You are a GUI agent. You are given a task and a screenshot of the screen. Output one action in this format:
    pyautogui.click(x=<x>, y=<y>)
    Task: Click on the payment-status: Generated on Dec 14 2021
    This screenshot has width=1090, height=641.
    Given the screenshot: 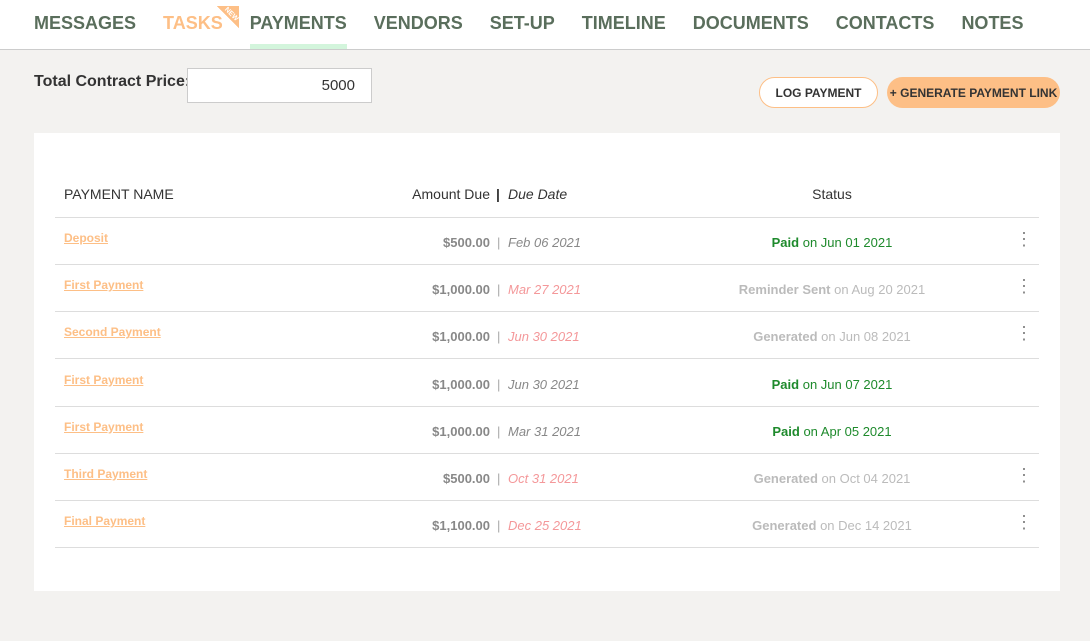 What is the action you would take?
    pyautogui.click(x=832, y=525)
    